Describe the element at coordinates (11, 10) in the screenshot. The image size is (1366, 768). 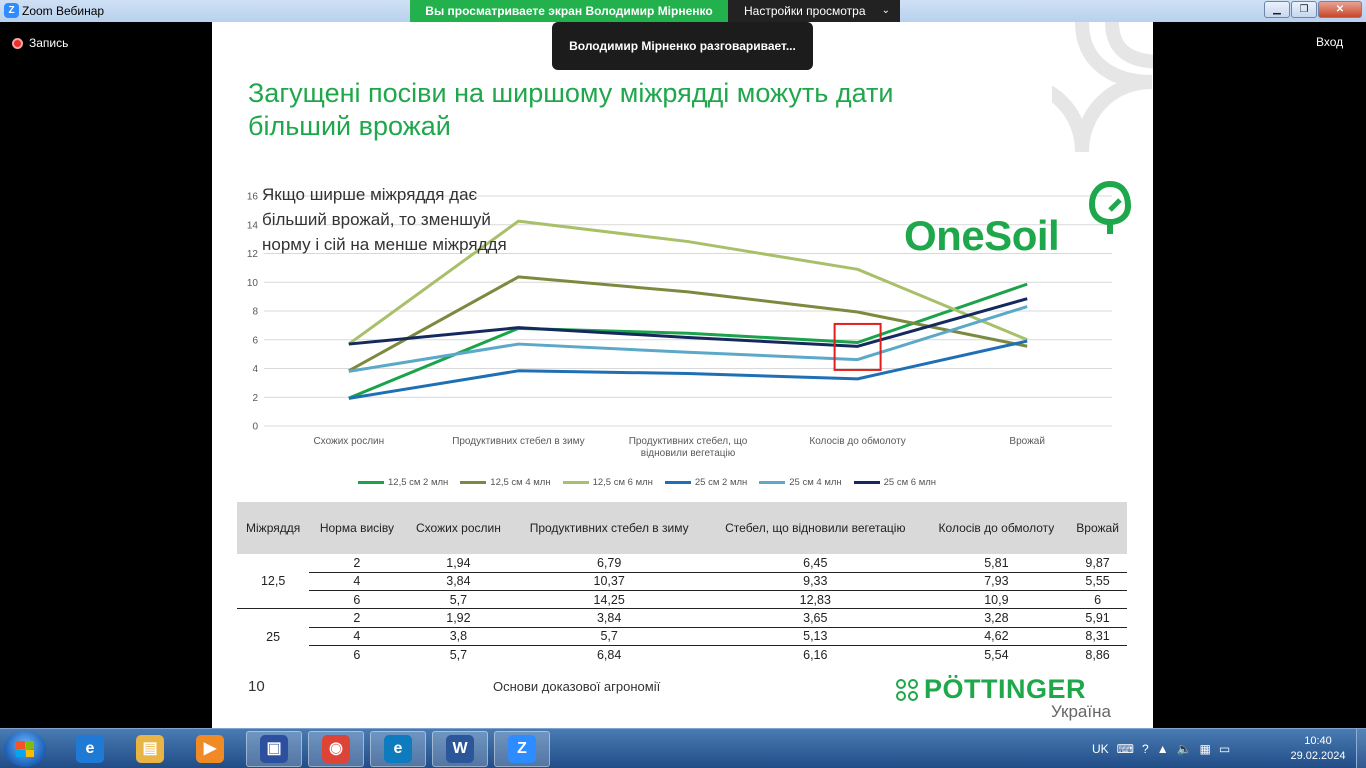
I see `zoom-logo-icon: Z` at that location.